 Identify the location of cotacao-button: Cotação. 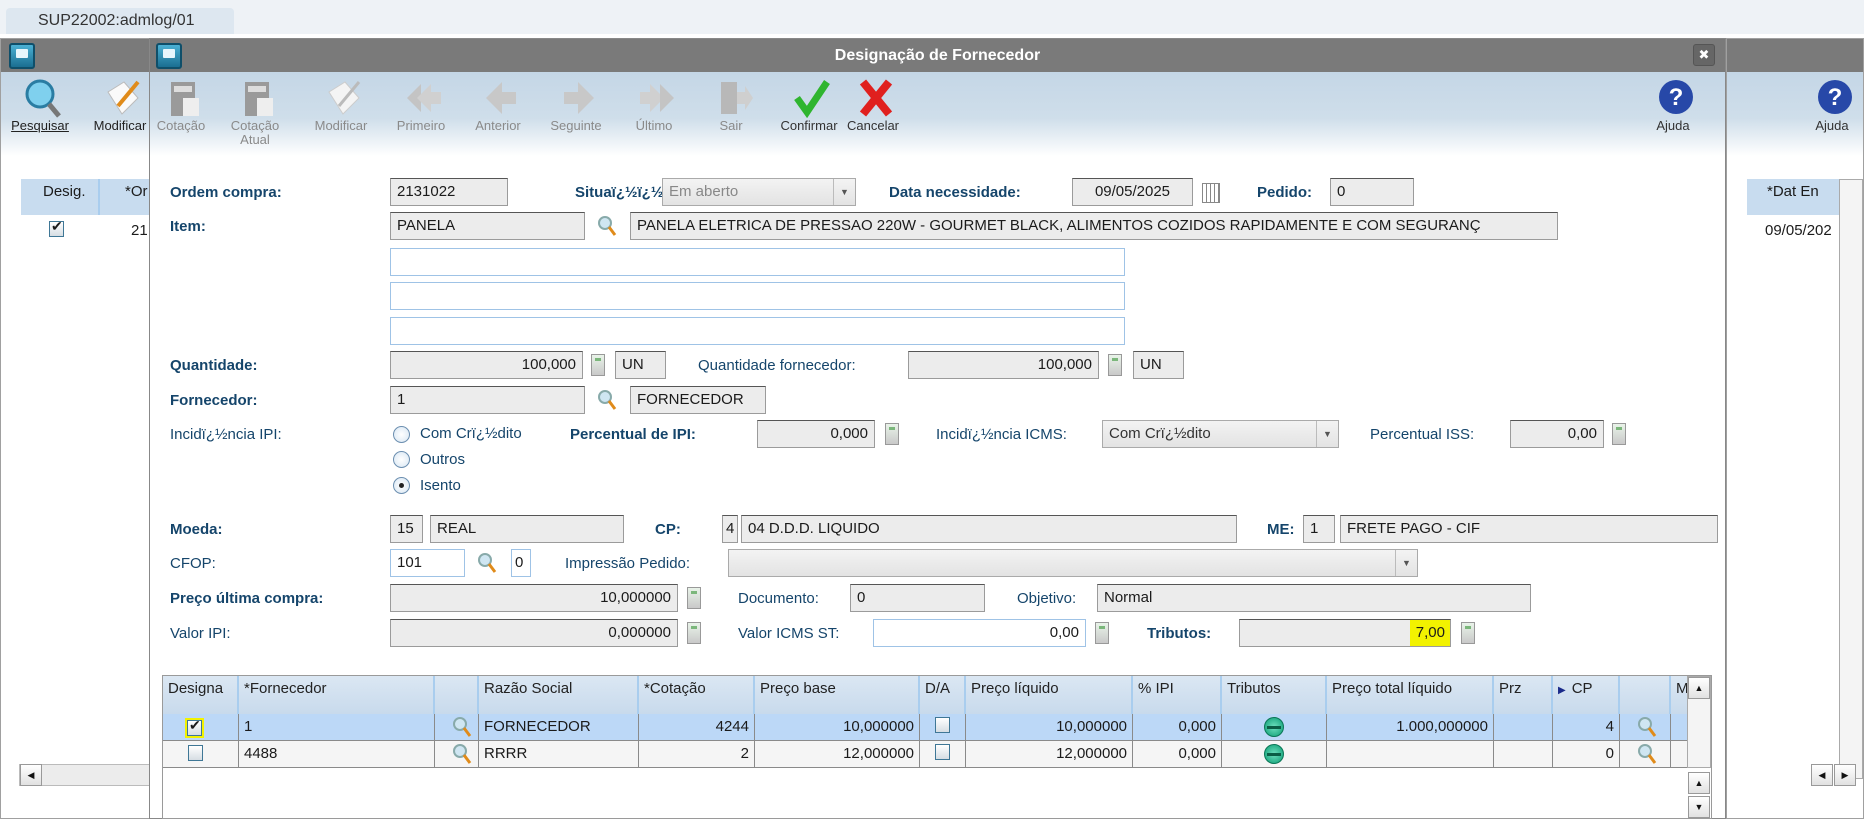
(181, 114).